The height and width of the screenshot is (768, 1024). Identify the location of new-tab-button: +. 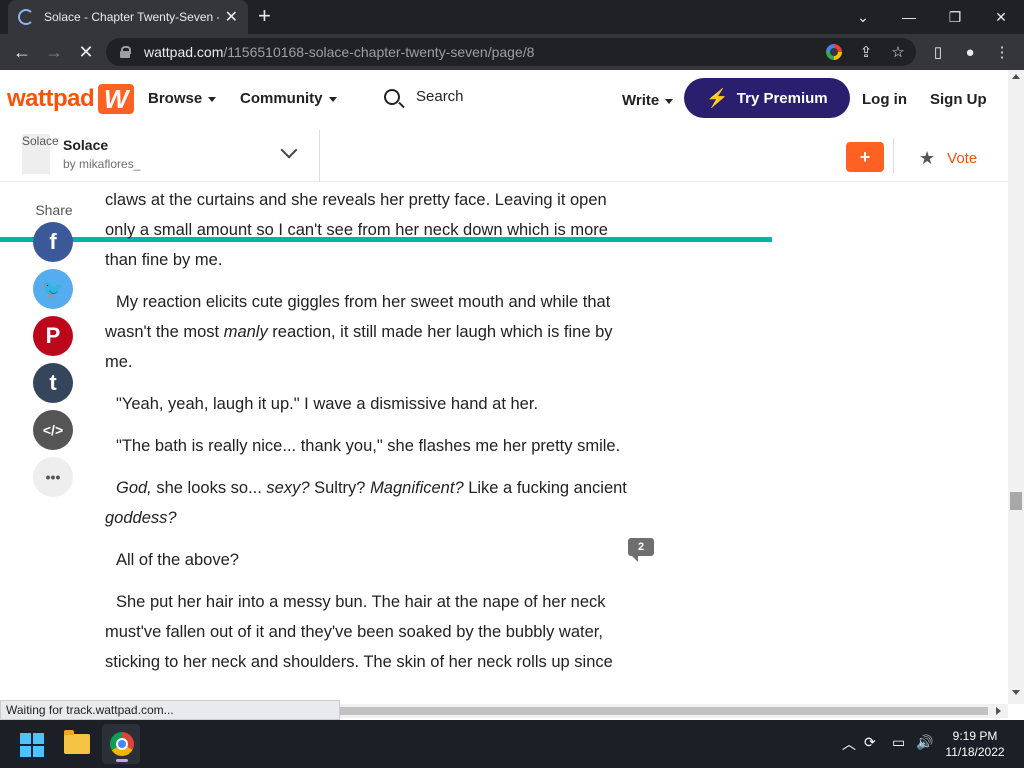
(264, 16).